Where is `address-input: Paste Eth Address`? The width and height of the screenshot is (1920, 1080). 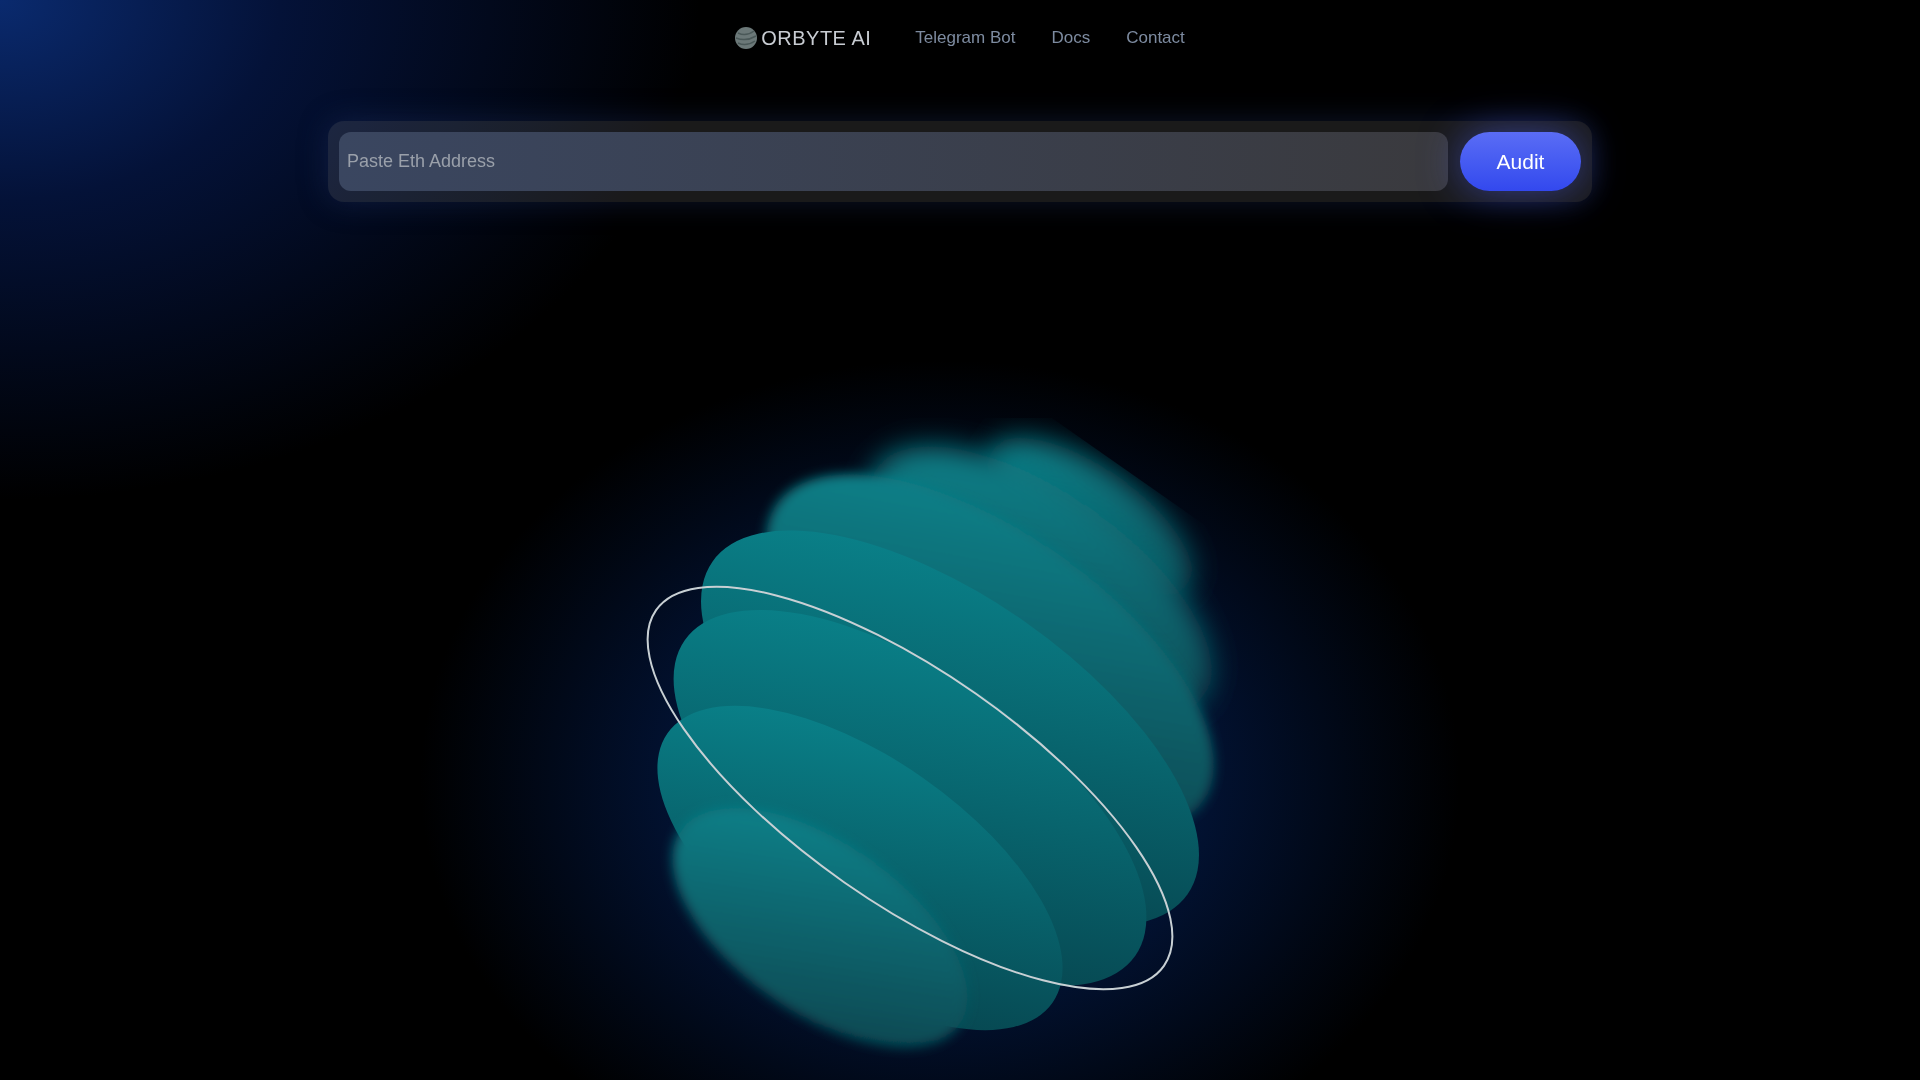
address-input: Paste Eth Address is located at coordinates (893, 161).